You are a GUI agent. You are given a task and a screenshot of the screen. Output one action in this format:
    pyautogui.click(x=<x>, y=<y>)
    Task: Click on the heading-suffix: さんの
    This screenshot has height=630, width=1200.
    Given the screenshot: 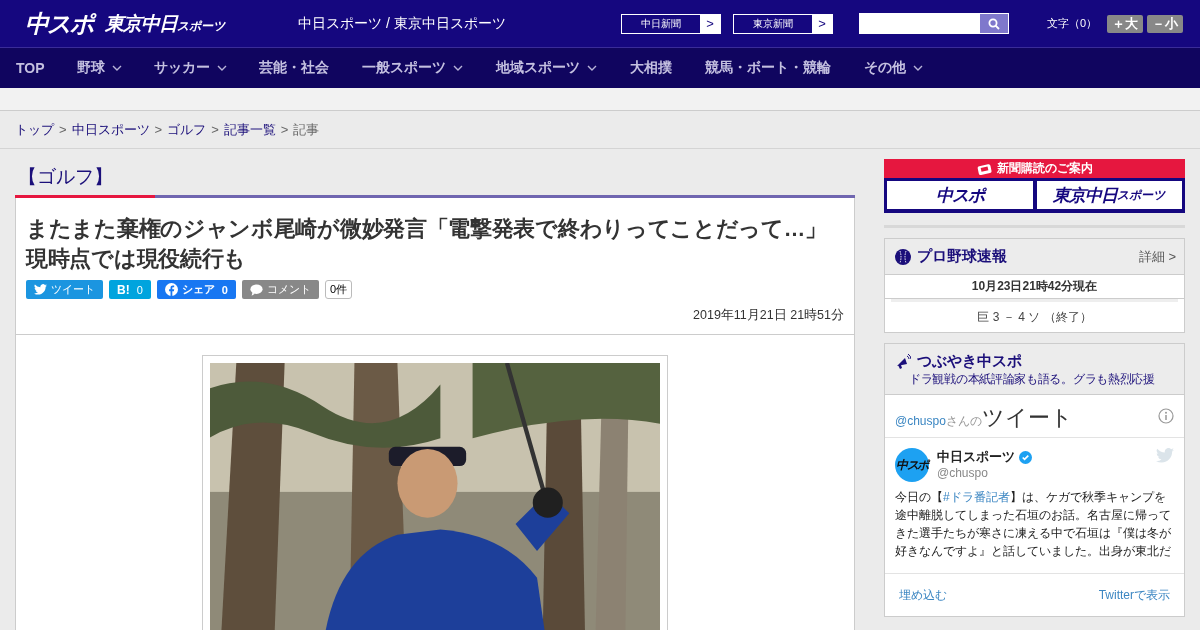 What is the action you would take?
    pyautogui.click(x=963, y=422)
    